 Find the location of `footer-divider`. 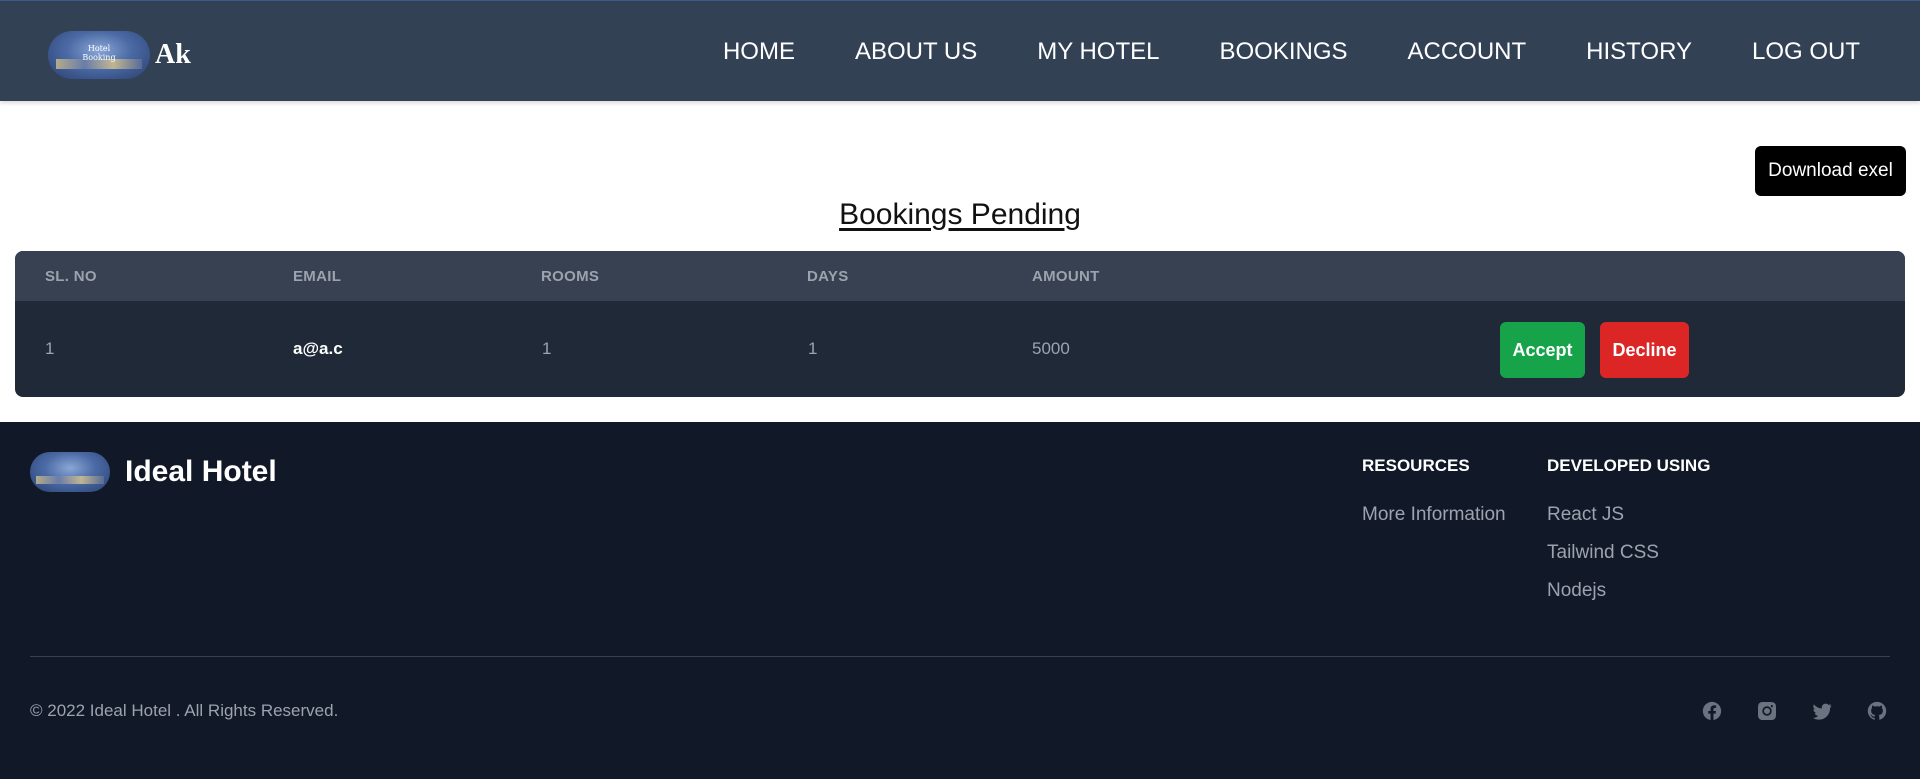

footer-divider is located at coordinates (960, 656).